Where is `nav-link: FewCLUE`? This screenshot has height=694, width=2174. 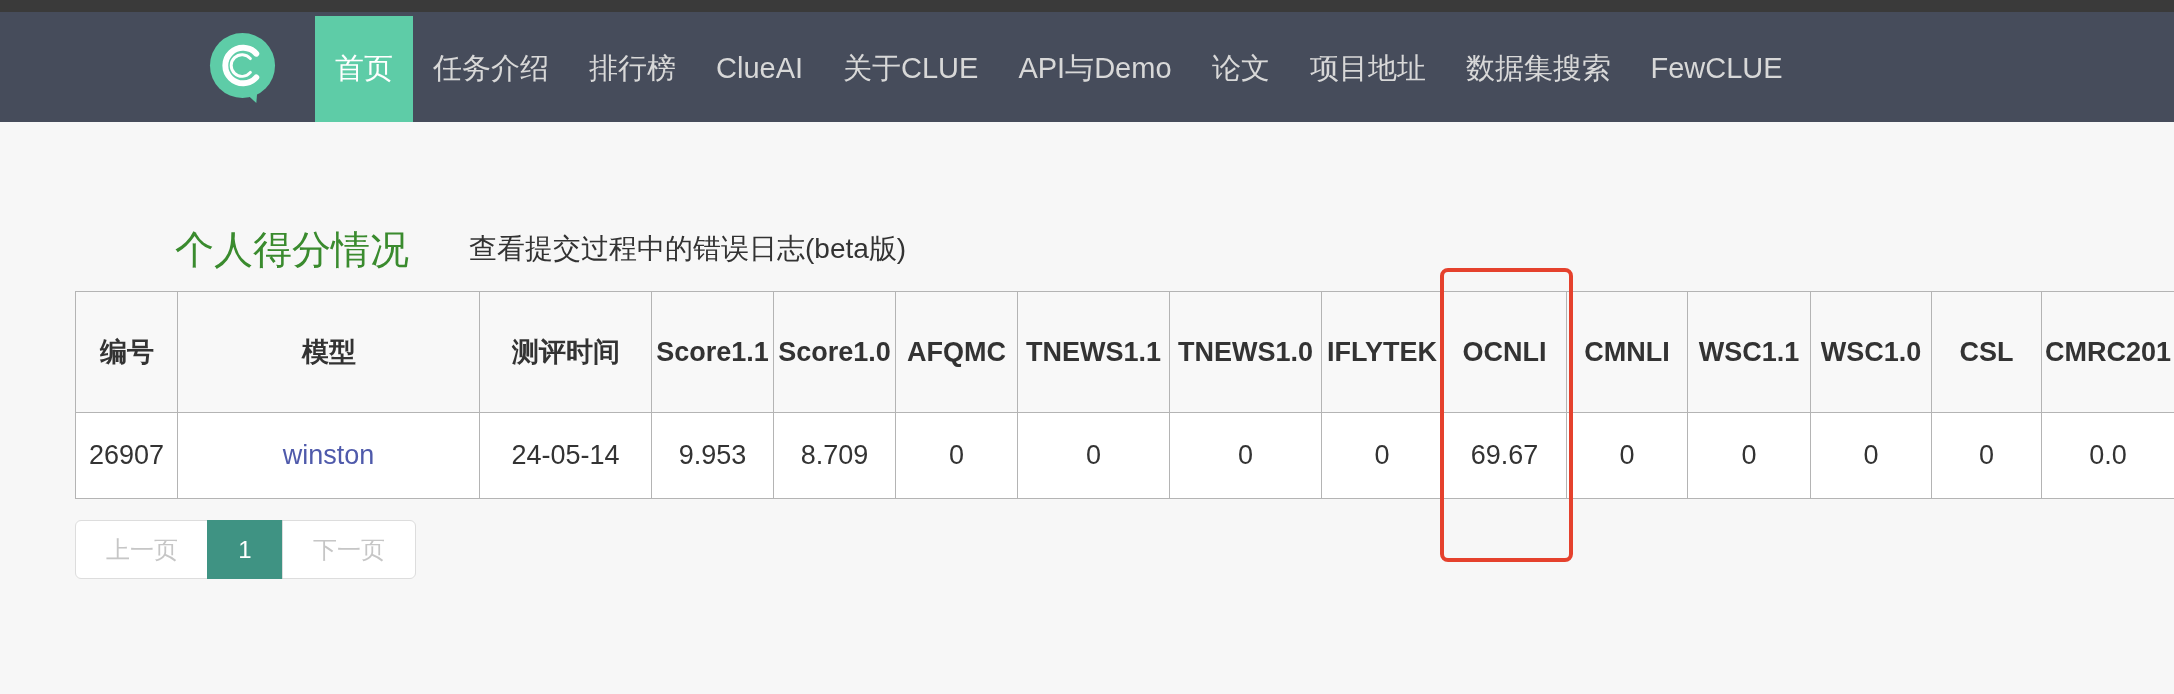 nav-link: FewCLUE is located at coordinates (1716, 69).